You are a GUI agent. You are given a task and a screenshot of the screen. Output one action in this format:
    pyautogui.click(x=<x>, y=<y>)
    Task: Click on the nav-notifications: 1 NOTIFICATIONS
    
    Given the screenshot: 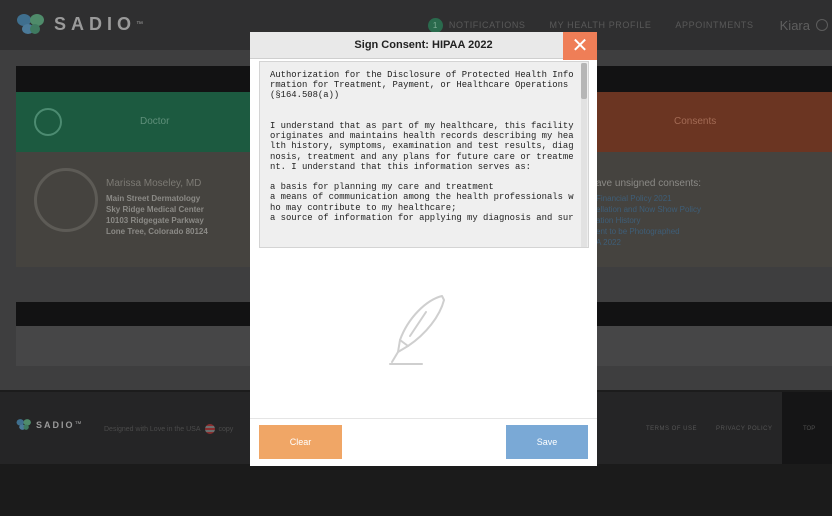 What is the action you would take?
    pyautogui.click(x=476, y=25)
    